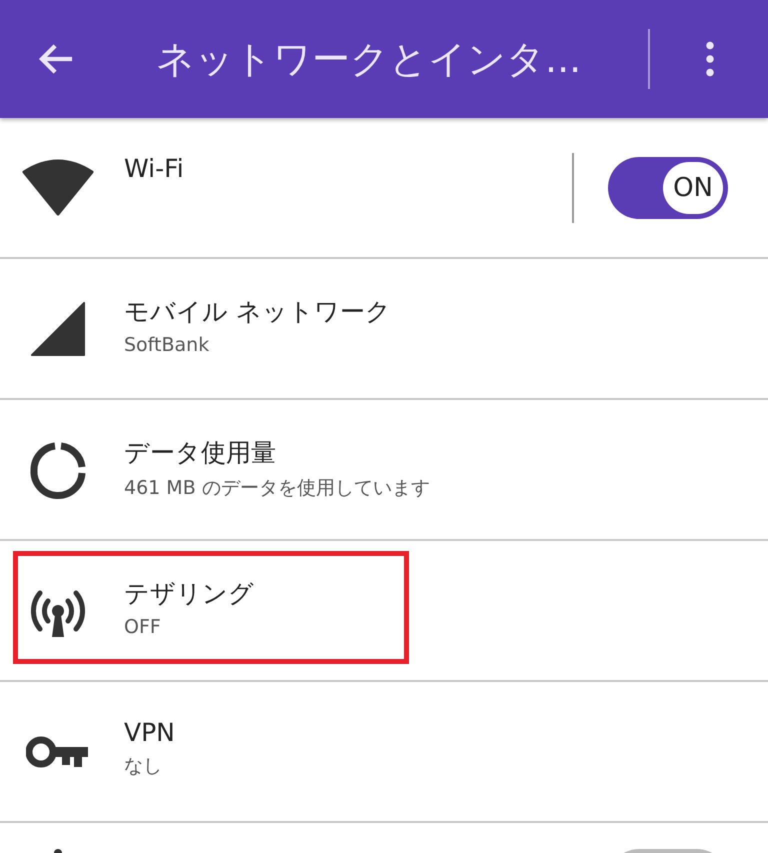  Describe the element at coordinates (668, 187) in the screenshot. I see `toggle-switch: ON` at that location.